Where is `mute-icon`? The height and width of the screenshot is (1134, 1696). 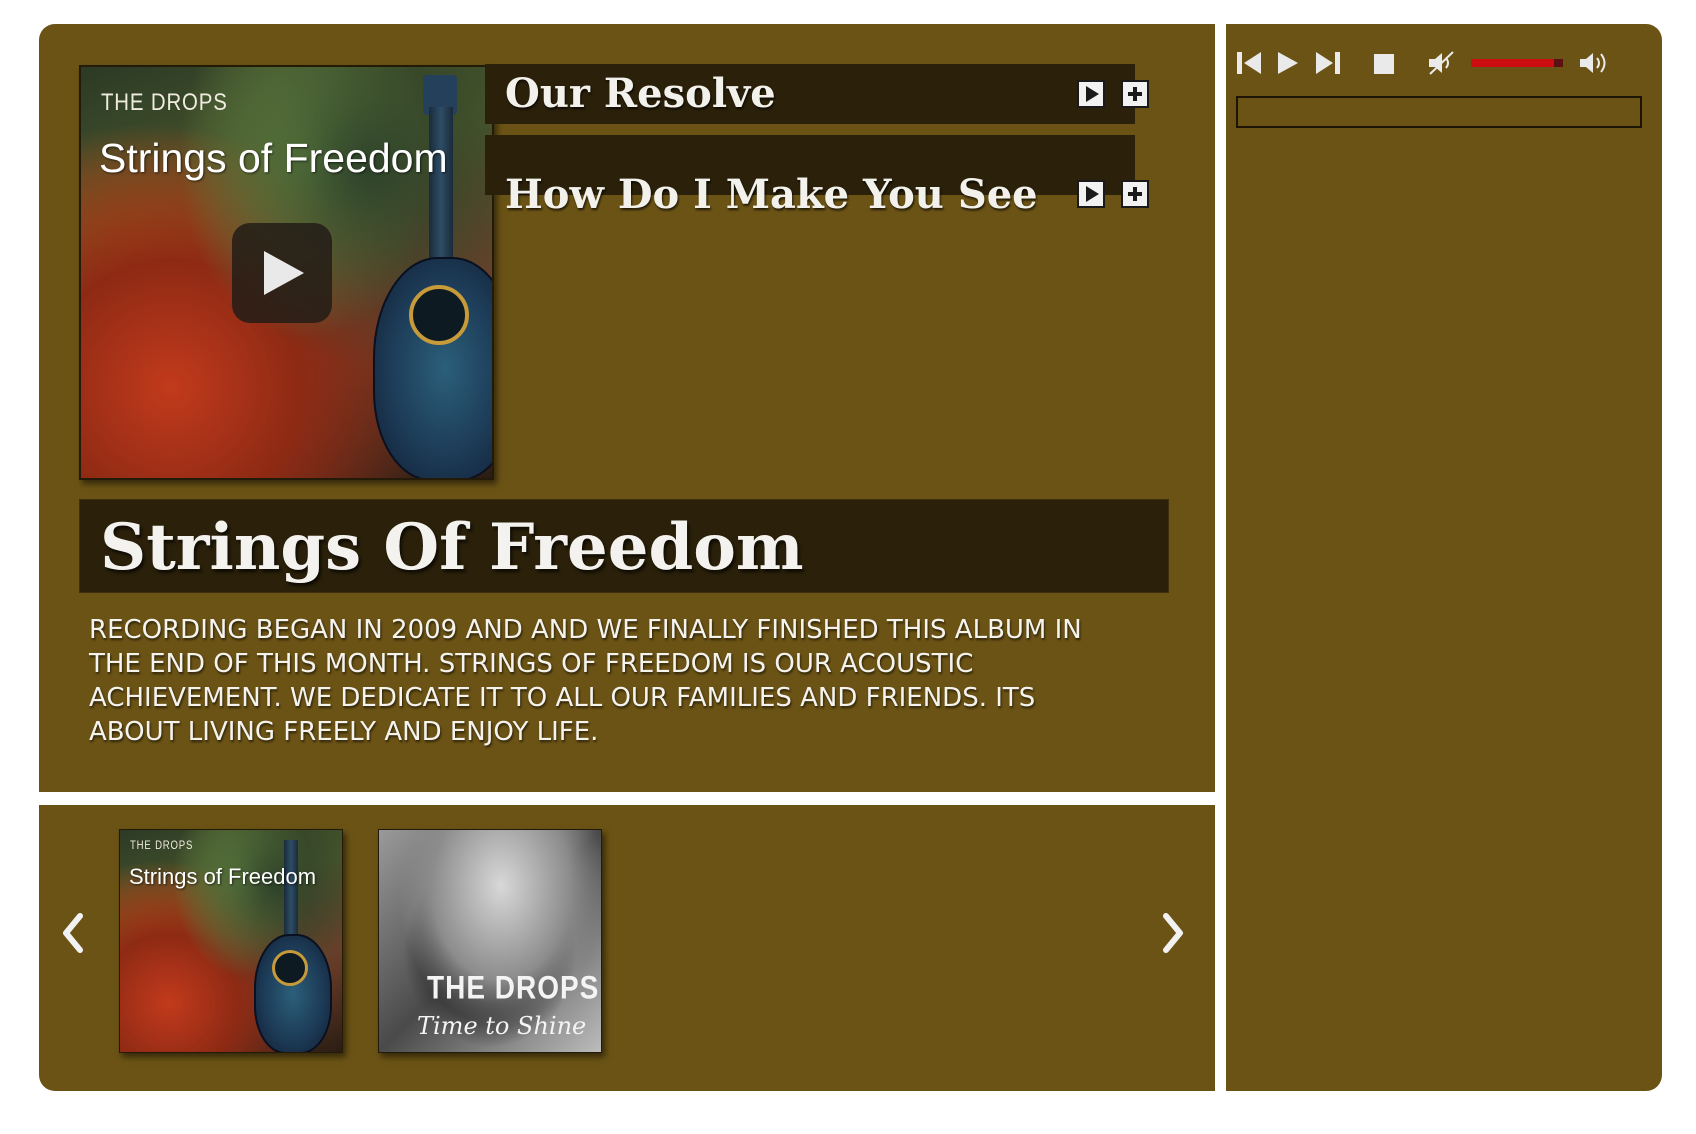
mute-icon is located at coordinates (1441, 63).